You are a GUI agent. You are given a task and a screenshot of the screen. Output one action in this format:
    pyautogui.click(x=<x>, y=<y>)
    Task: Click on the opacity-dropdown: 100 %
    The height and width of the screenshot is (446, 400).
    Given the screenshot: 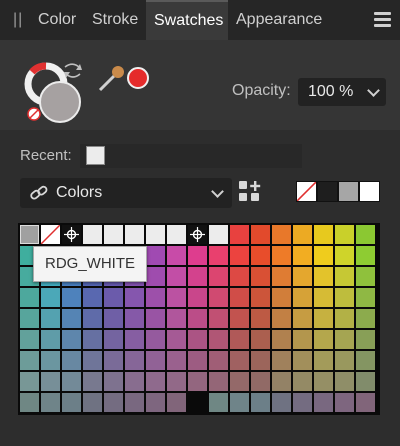 What is the action you would take?
    pyautogui.click(x=342, y=92)
    